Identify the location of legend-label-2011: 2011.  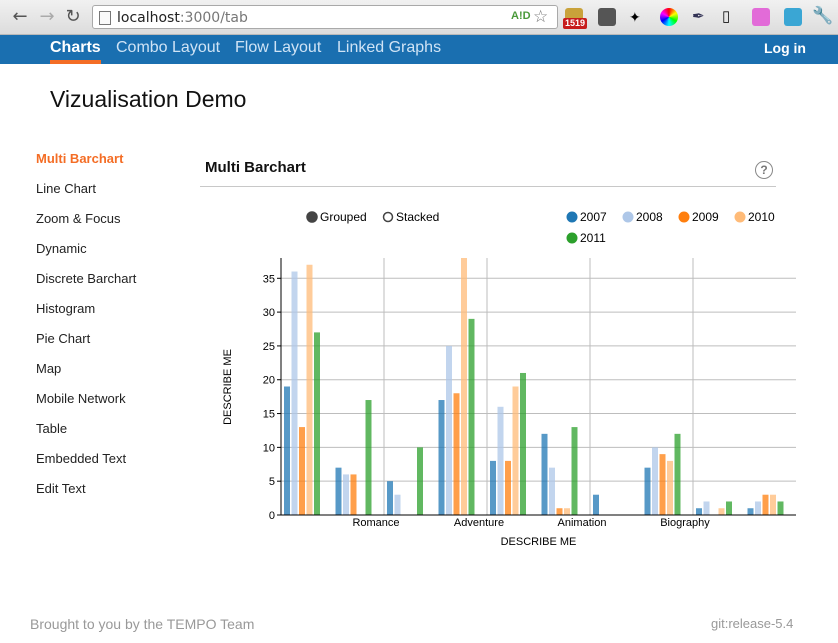
(593, 238).